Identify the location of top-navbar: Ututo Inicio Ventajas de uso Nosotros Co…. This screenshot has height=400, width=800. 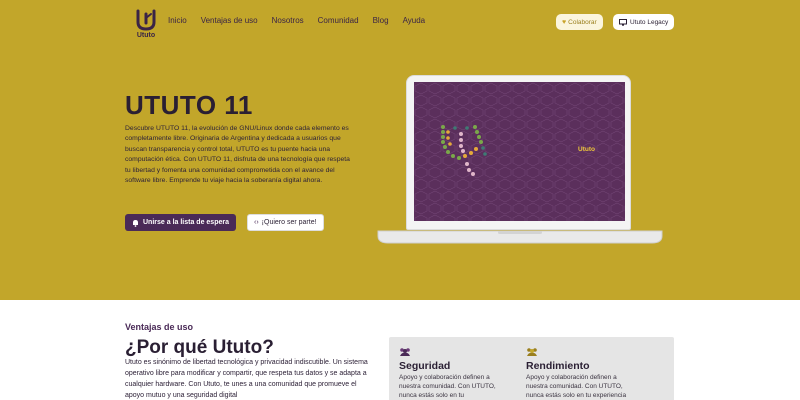
(400, 24).